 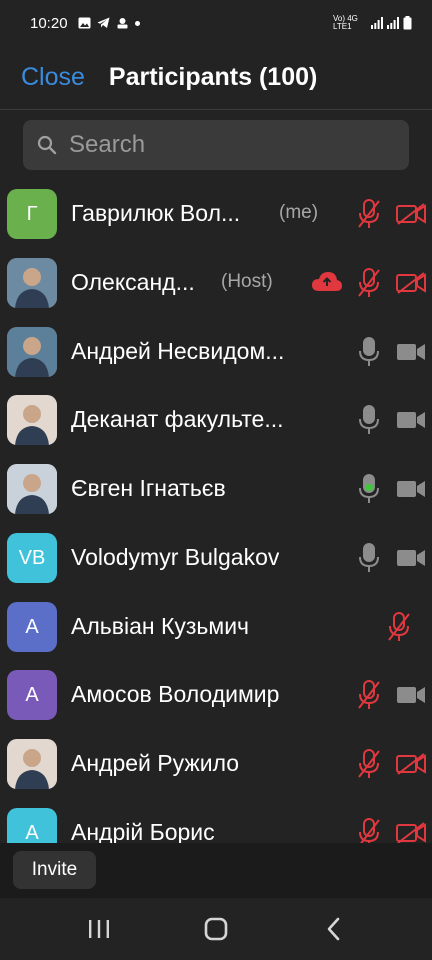 I want to click on system-navigation-bar, so click(x=216, y=929).